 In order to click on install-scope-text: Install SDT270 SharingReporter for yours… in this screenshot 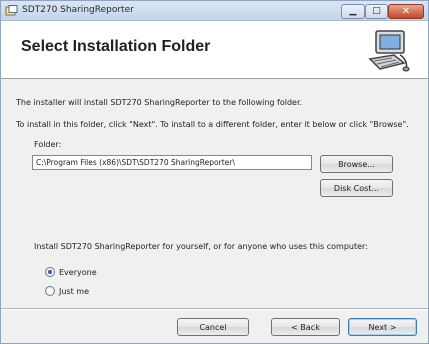, I will do `click(201, 246)`.